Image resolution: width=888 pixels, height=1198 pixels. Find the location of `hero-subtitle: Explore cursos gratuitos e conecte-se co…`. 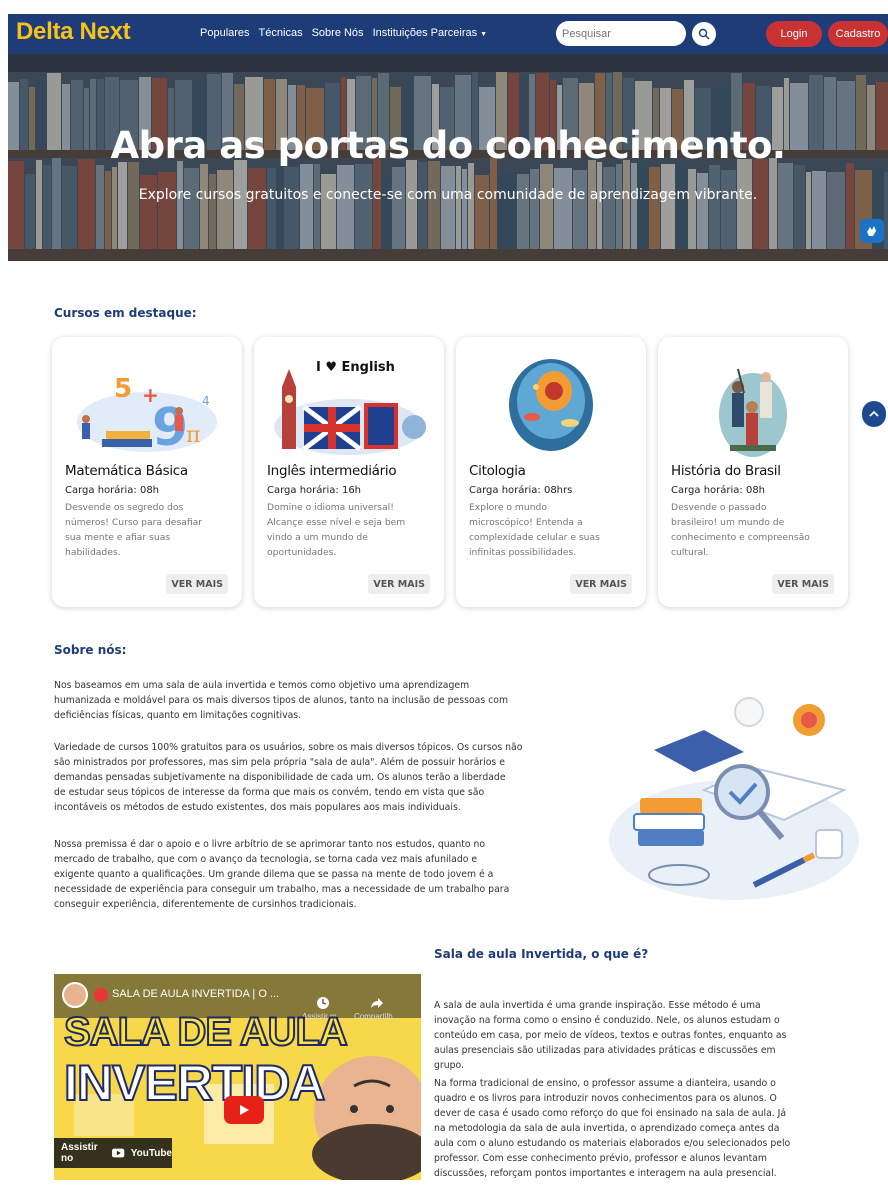

hero-subtitle: Explore cursos gratuitos e conecte-se co… is located at coordinates (448, 195).